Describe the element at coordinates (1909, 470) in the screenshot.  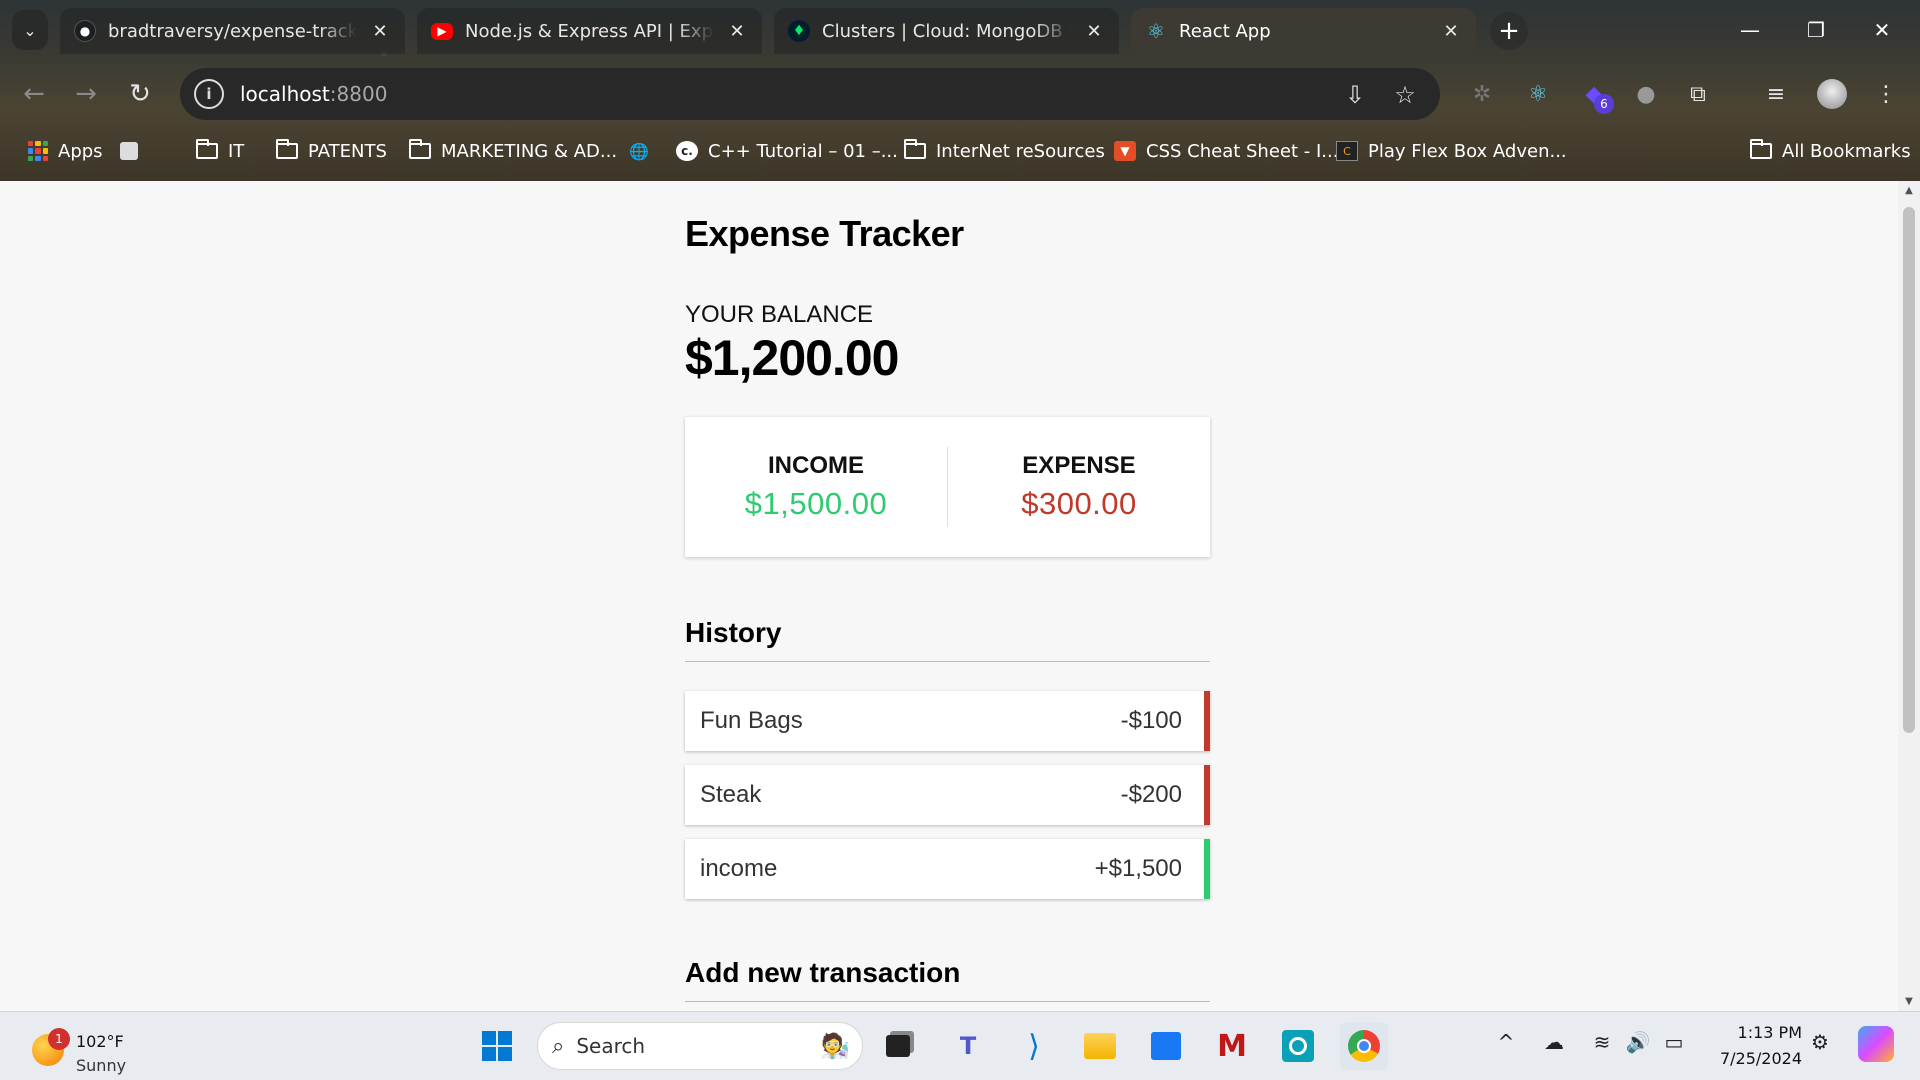
I see `scrollbar-thumb` at that location.